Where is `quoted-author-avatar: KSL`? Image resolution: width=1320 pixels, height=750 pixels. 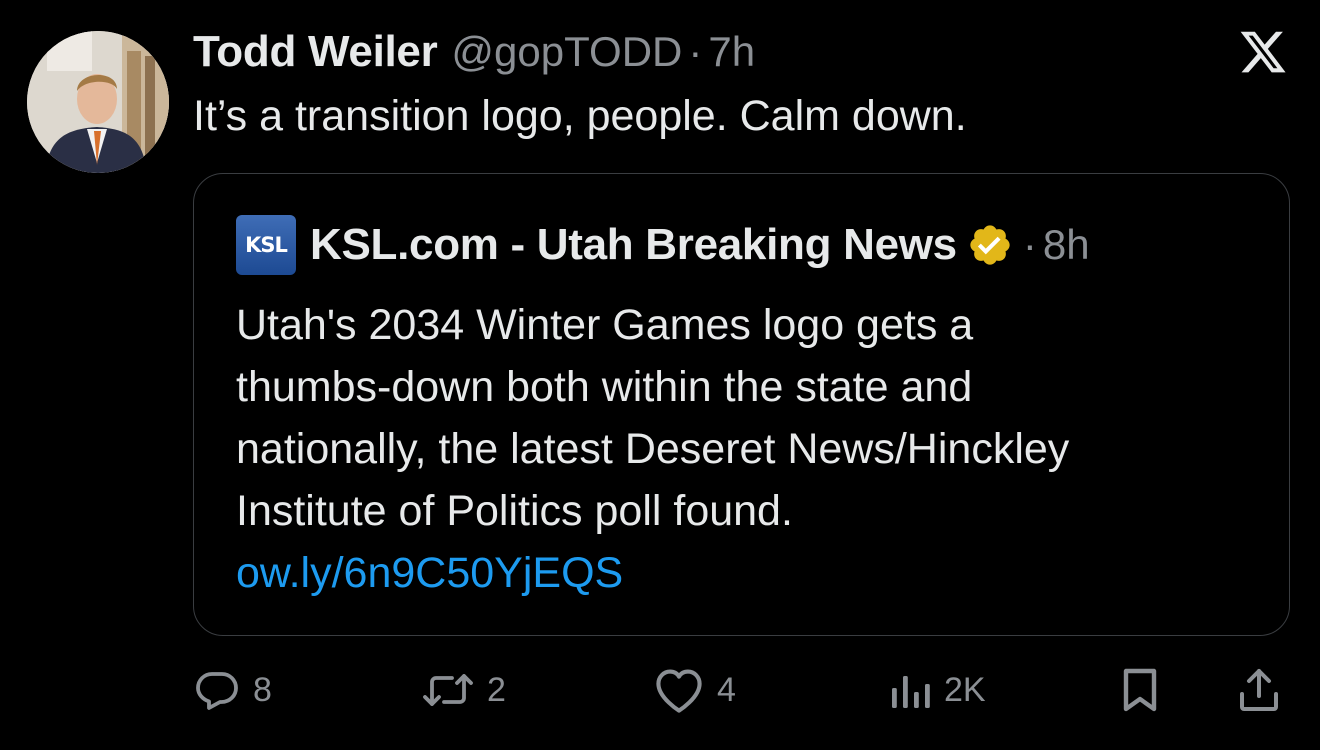
quoted-author-avatar: KSL is located at coordinates (266, 245).